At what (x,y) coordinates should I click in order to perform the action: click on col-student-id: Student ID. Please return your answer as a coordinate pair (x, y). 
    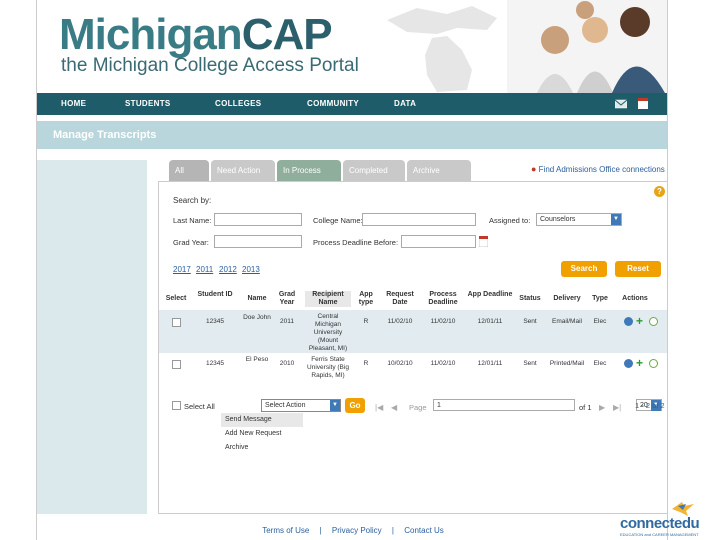
    Looking at the image, I should click on (215, 295).